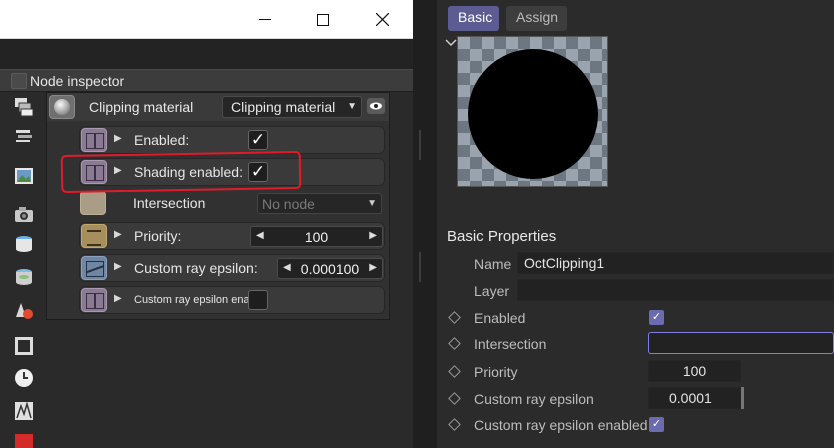  What do you see at coordinates (206, 19) in the screenshot?
I see `window-titlebar` at bounding box center [206, 19].